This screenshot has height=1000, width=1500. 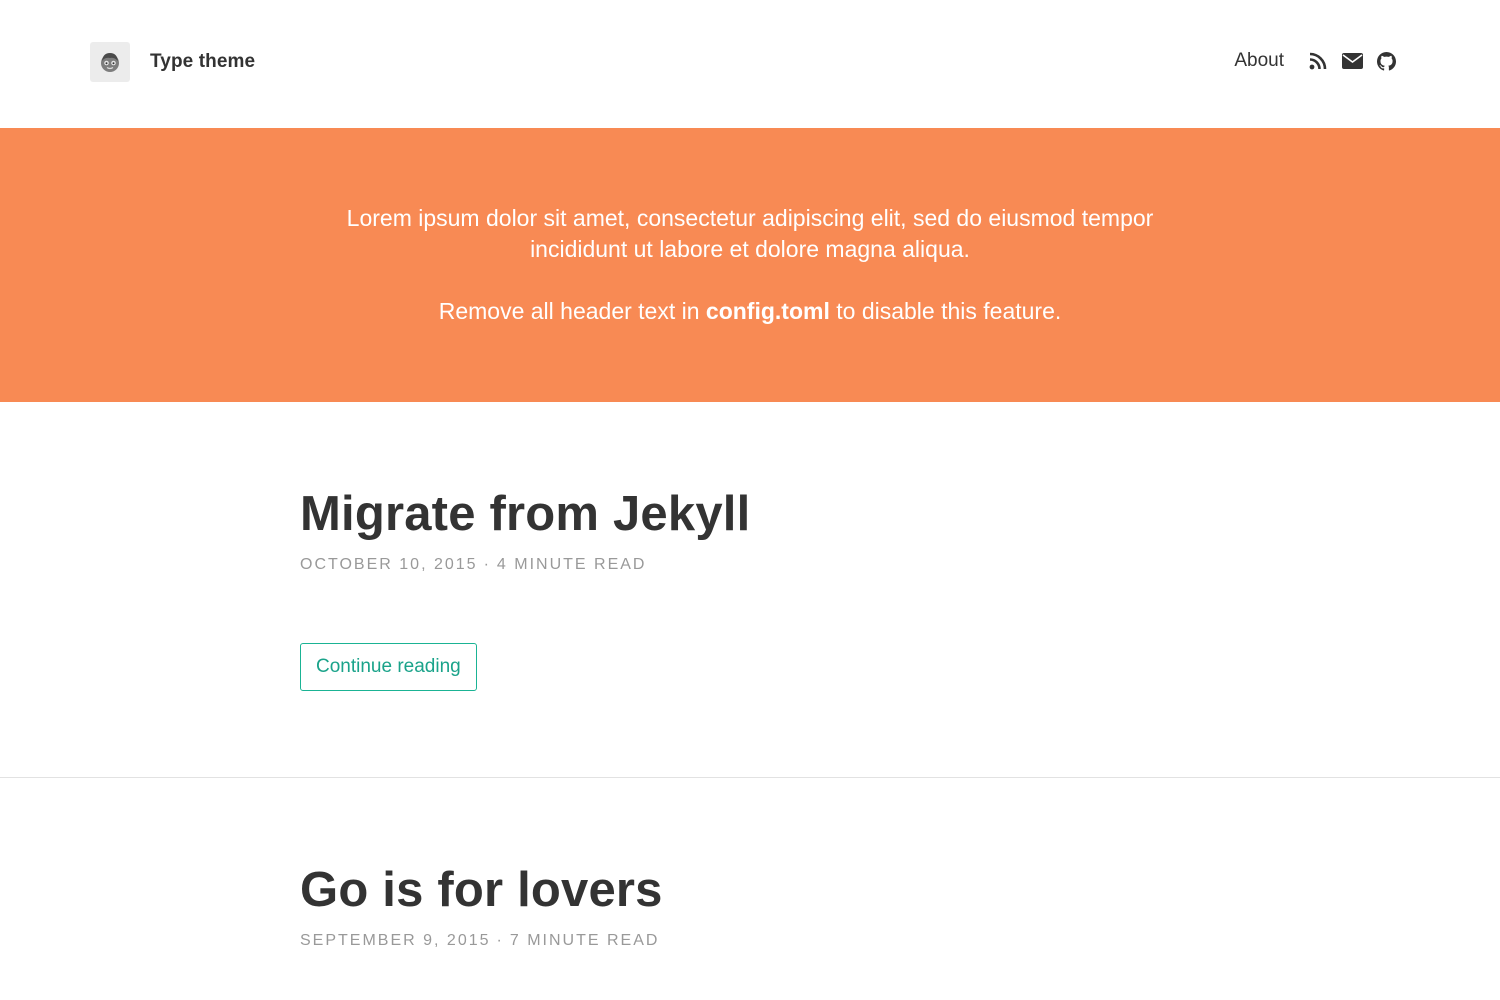 I want to click on post-reading-time: 4 minute read, so click(x=571, y=564).